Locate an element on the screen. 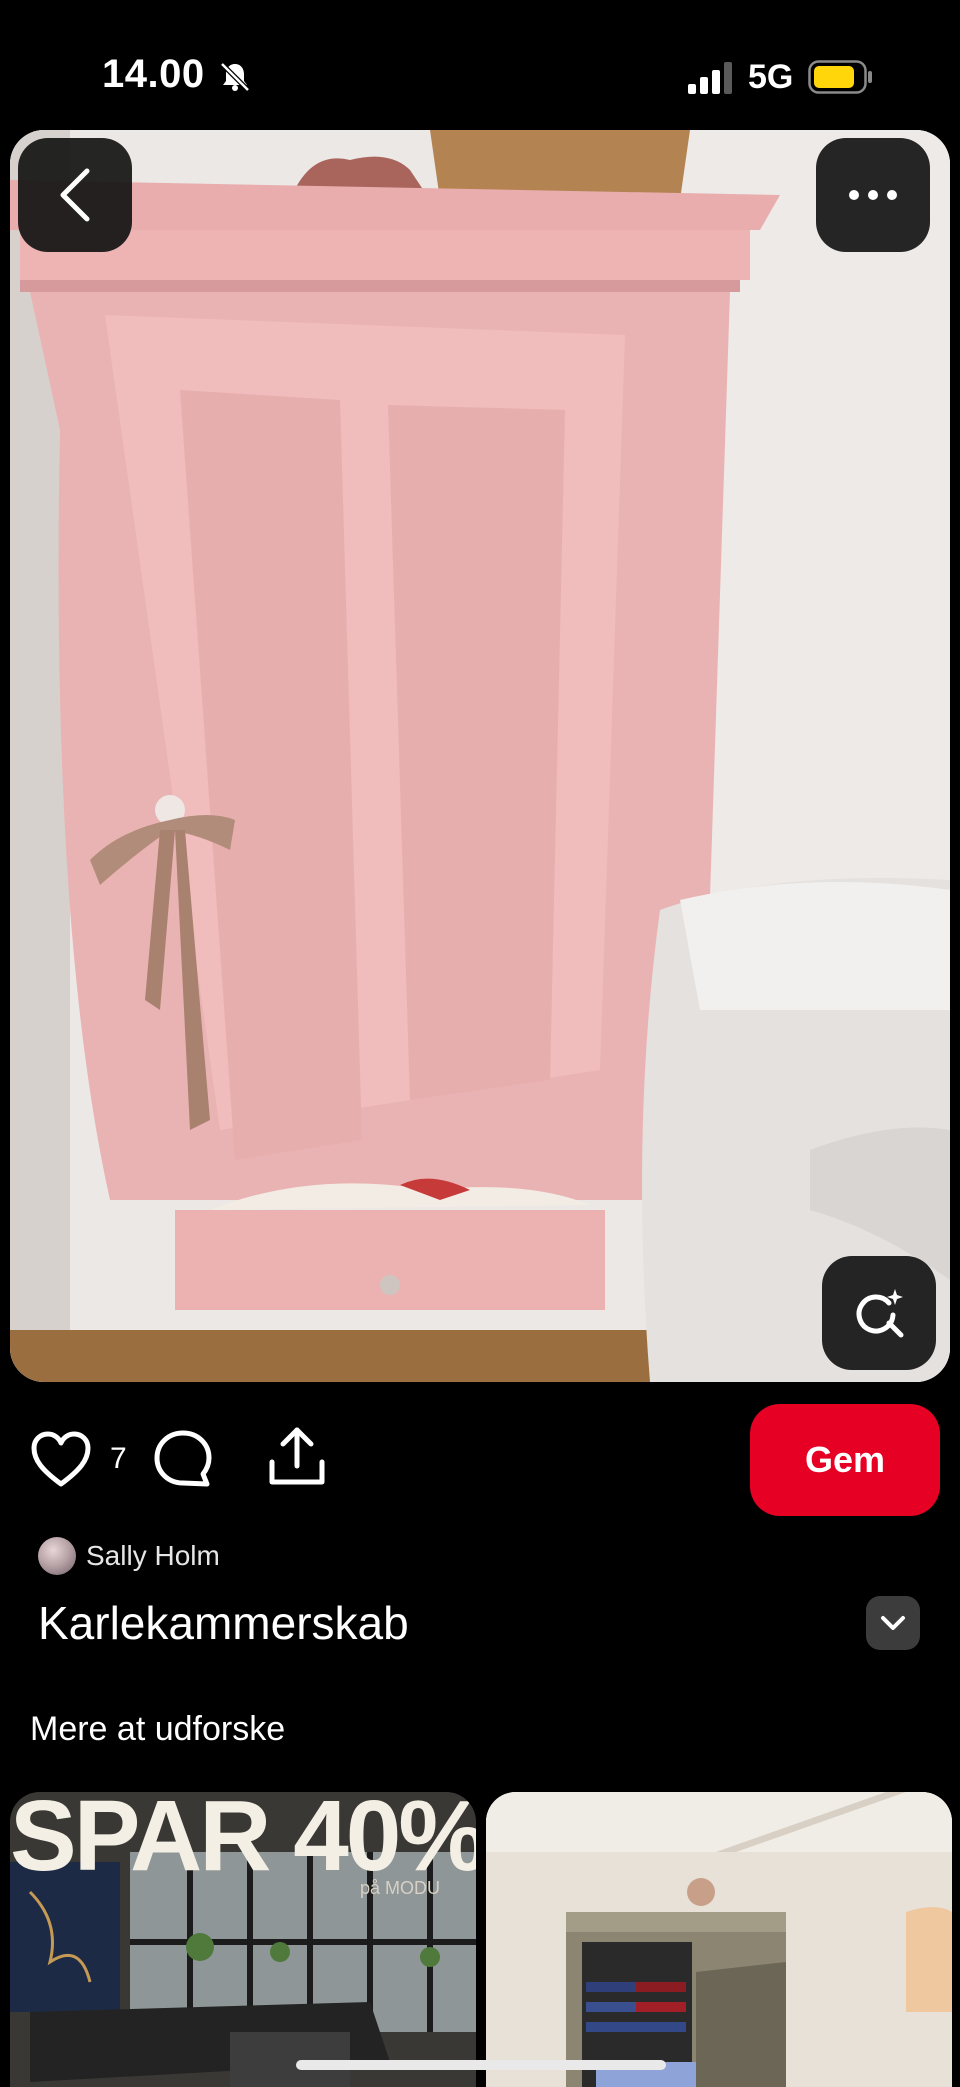  share-icon is located at coordinates (297, 1457).